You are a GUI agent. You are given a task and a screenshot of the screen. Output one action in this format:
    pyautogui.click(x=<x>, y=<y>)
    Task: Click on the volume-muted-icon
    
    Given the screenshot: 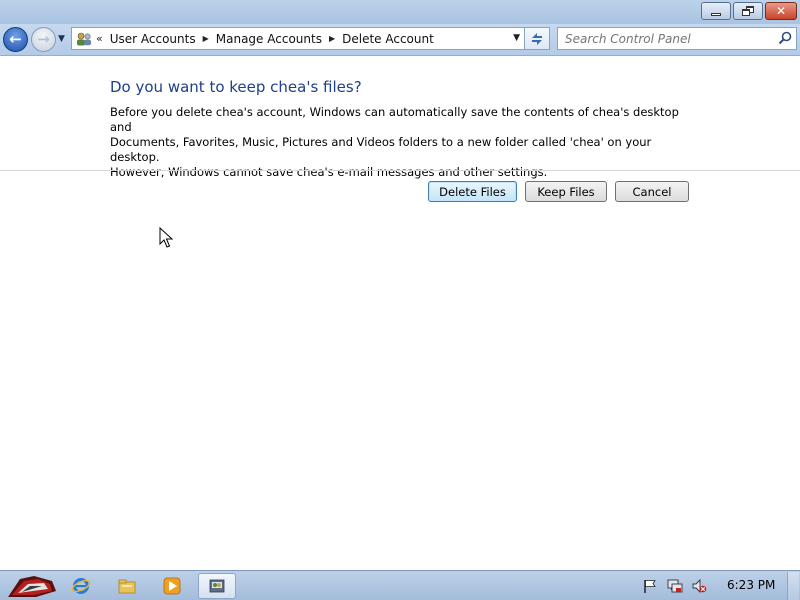 What is the action you would take?
    pyautogui.click(x=699, y=586)
    